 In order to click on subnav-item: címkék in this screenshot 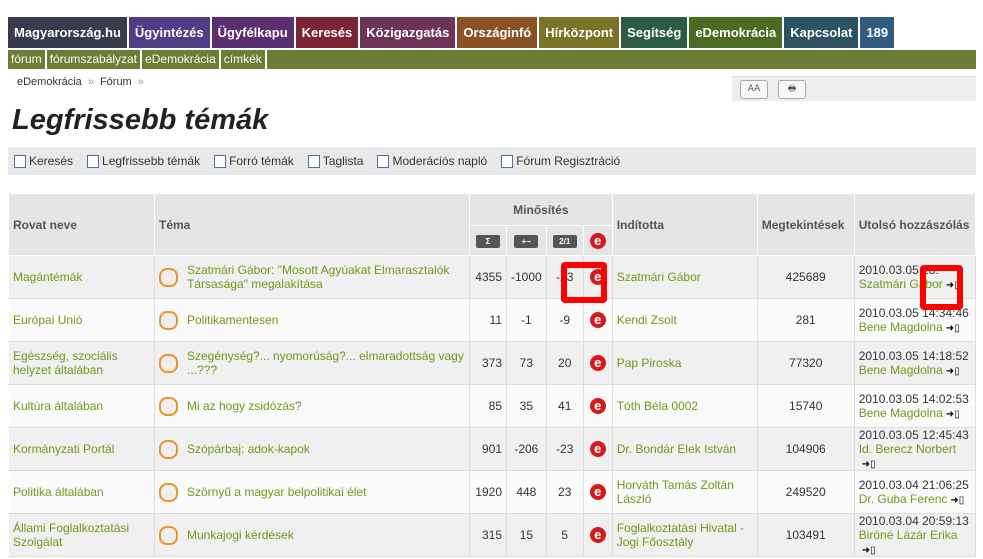, I will do `click(244, 59)`.